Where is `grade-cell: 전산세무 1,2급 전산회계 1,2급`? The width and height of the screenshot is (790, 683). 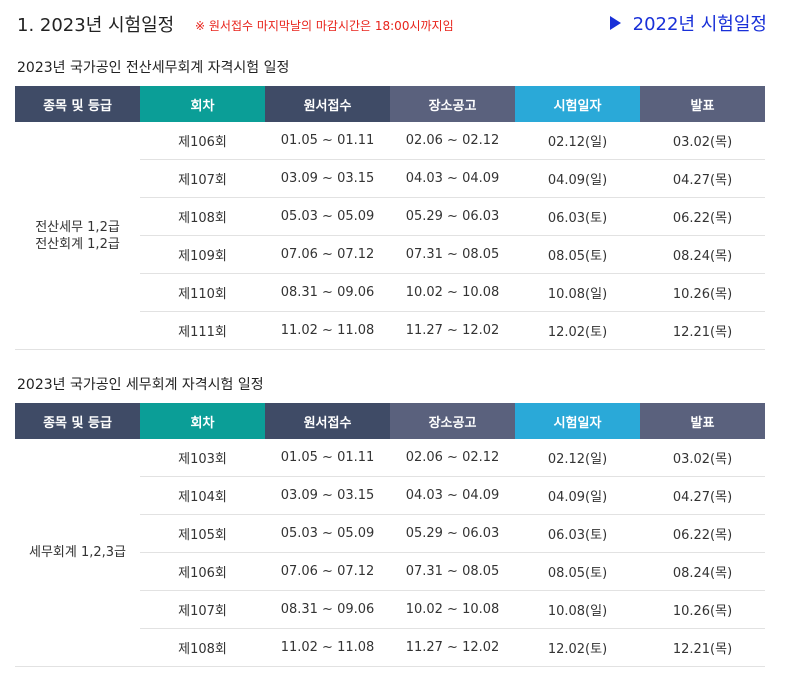
grade-cell: 전산세무 1,2급 전산회계 1,2급 is located at coordinates (77, 236).